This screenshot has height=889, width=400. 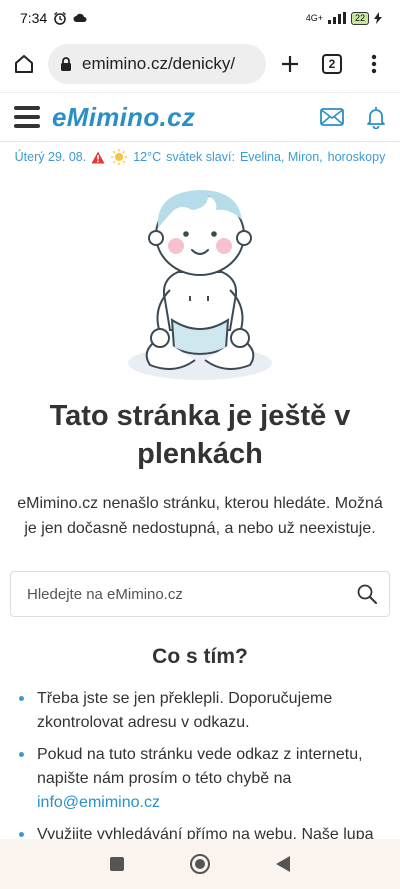 What do you see at coordinates (192, 594) in the screenshot?
I see `search-input` at bounding box center [192, 594].